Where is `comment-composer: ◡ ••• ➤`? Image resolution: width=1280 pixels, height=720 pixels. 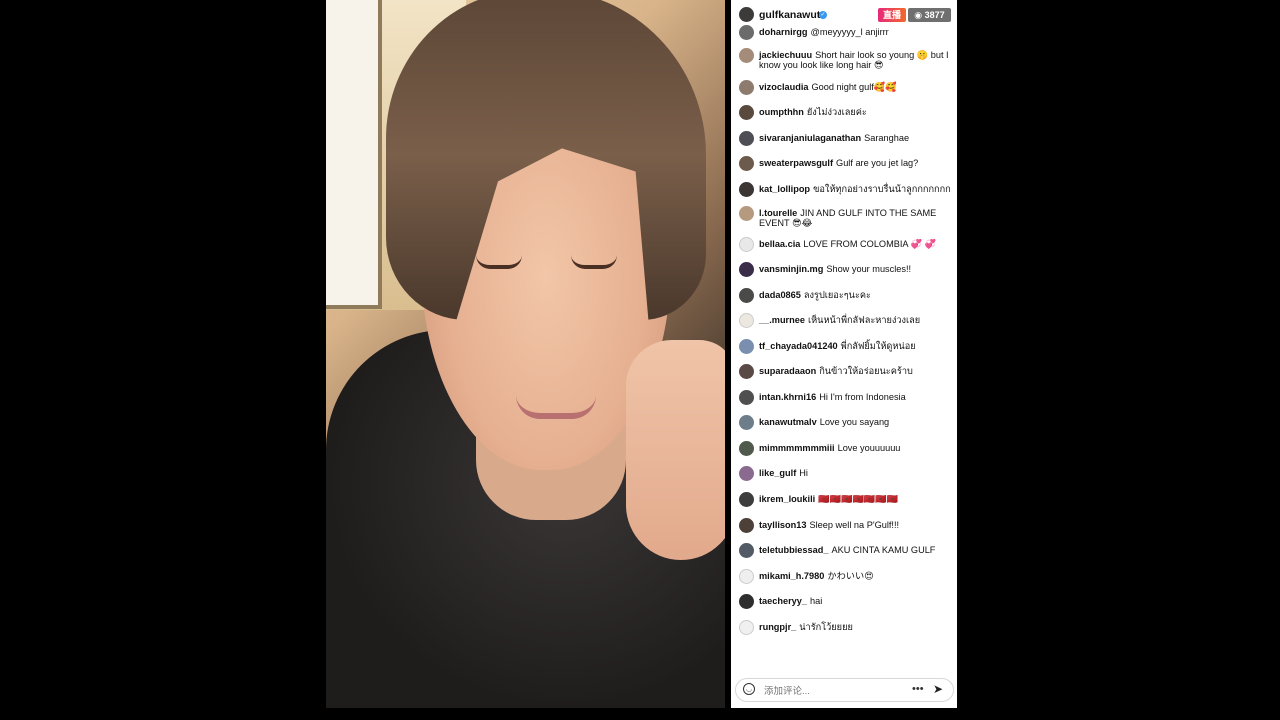 comment-composer: ◡ ••• ➤ is located at coordinates (844, 690).